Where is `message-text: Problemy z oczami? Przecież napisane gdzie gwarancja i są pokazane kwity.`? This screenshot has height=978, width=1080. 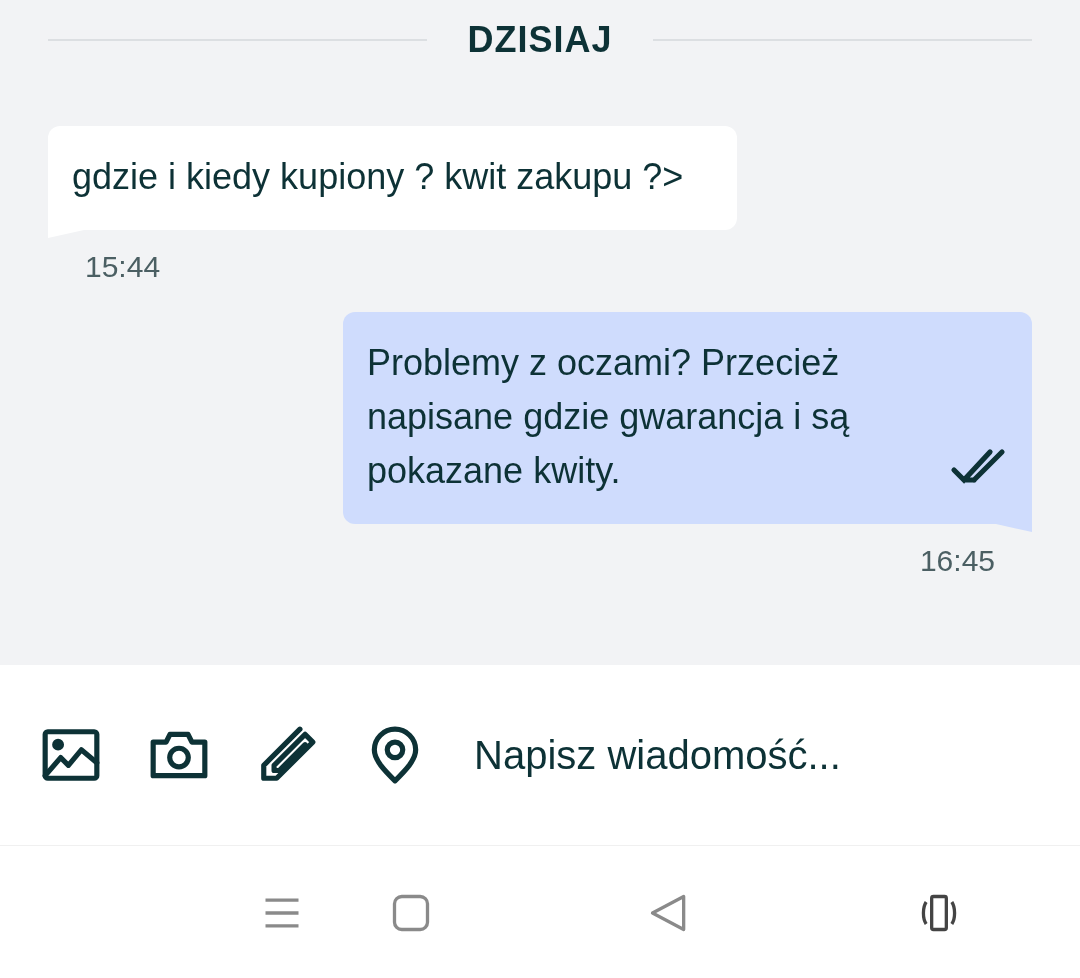 message-text: Problemy z oczami? Przecież napisane gdzie gwarancja i są pokazane kwity. is located at coordinates (609, 417).